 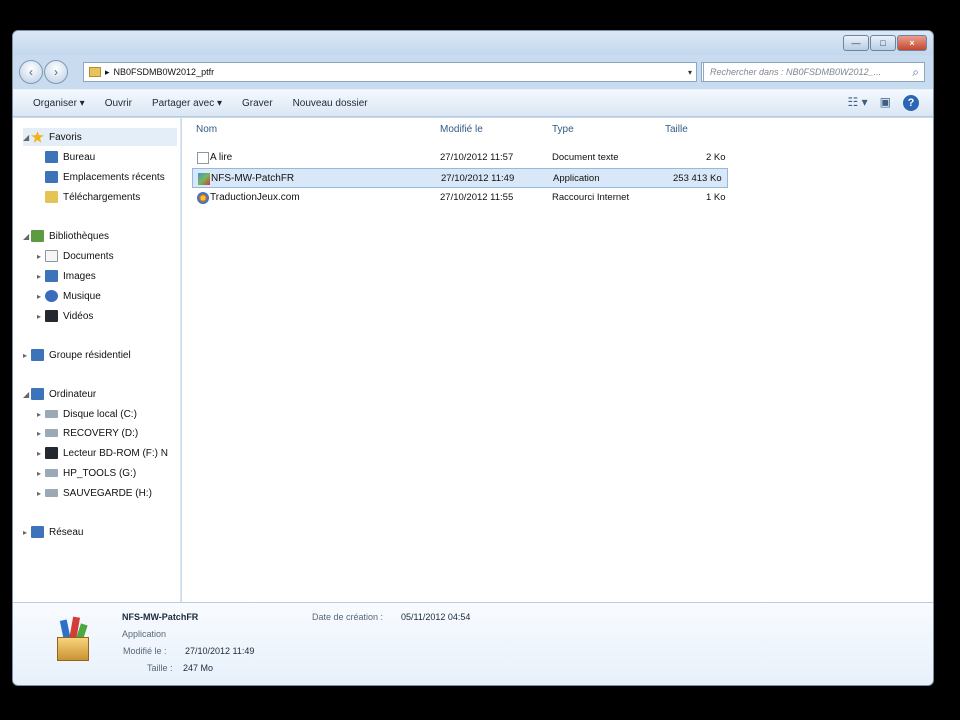 I want to click on detail-modified-label: Modifié le :, so click(x=145, y=651).